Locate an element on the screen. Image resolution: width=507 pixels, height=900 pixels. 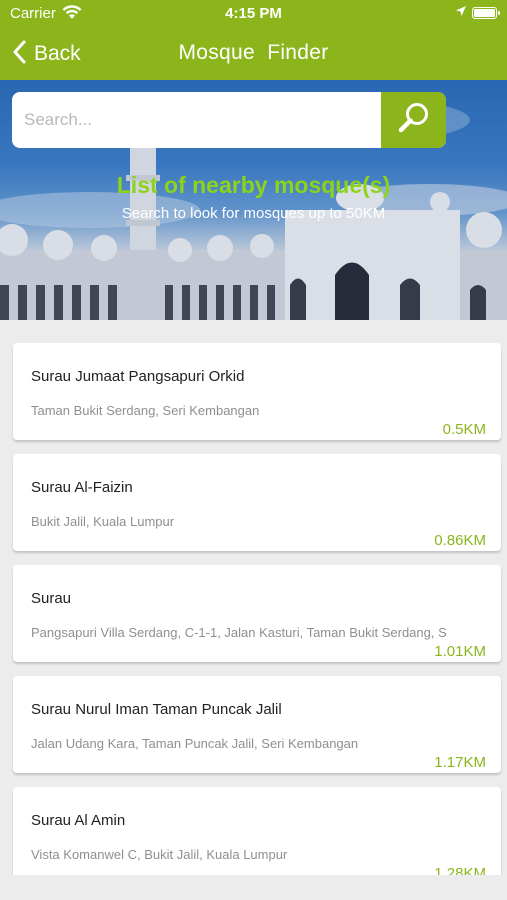
mosque-name: Surau Nurul Iman Taman Puncak Jalil is located at coordinates (156, 709).